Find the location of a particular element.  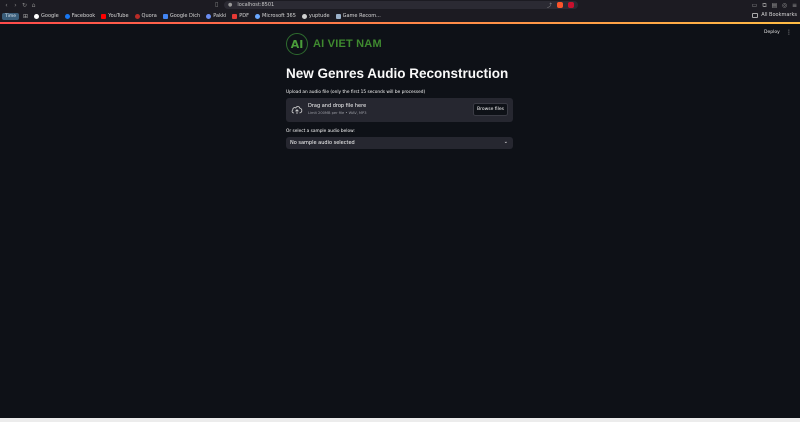

forward-icon: › is located at coordinates (15, 5).